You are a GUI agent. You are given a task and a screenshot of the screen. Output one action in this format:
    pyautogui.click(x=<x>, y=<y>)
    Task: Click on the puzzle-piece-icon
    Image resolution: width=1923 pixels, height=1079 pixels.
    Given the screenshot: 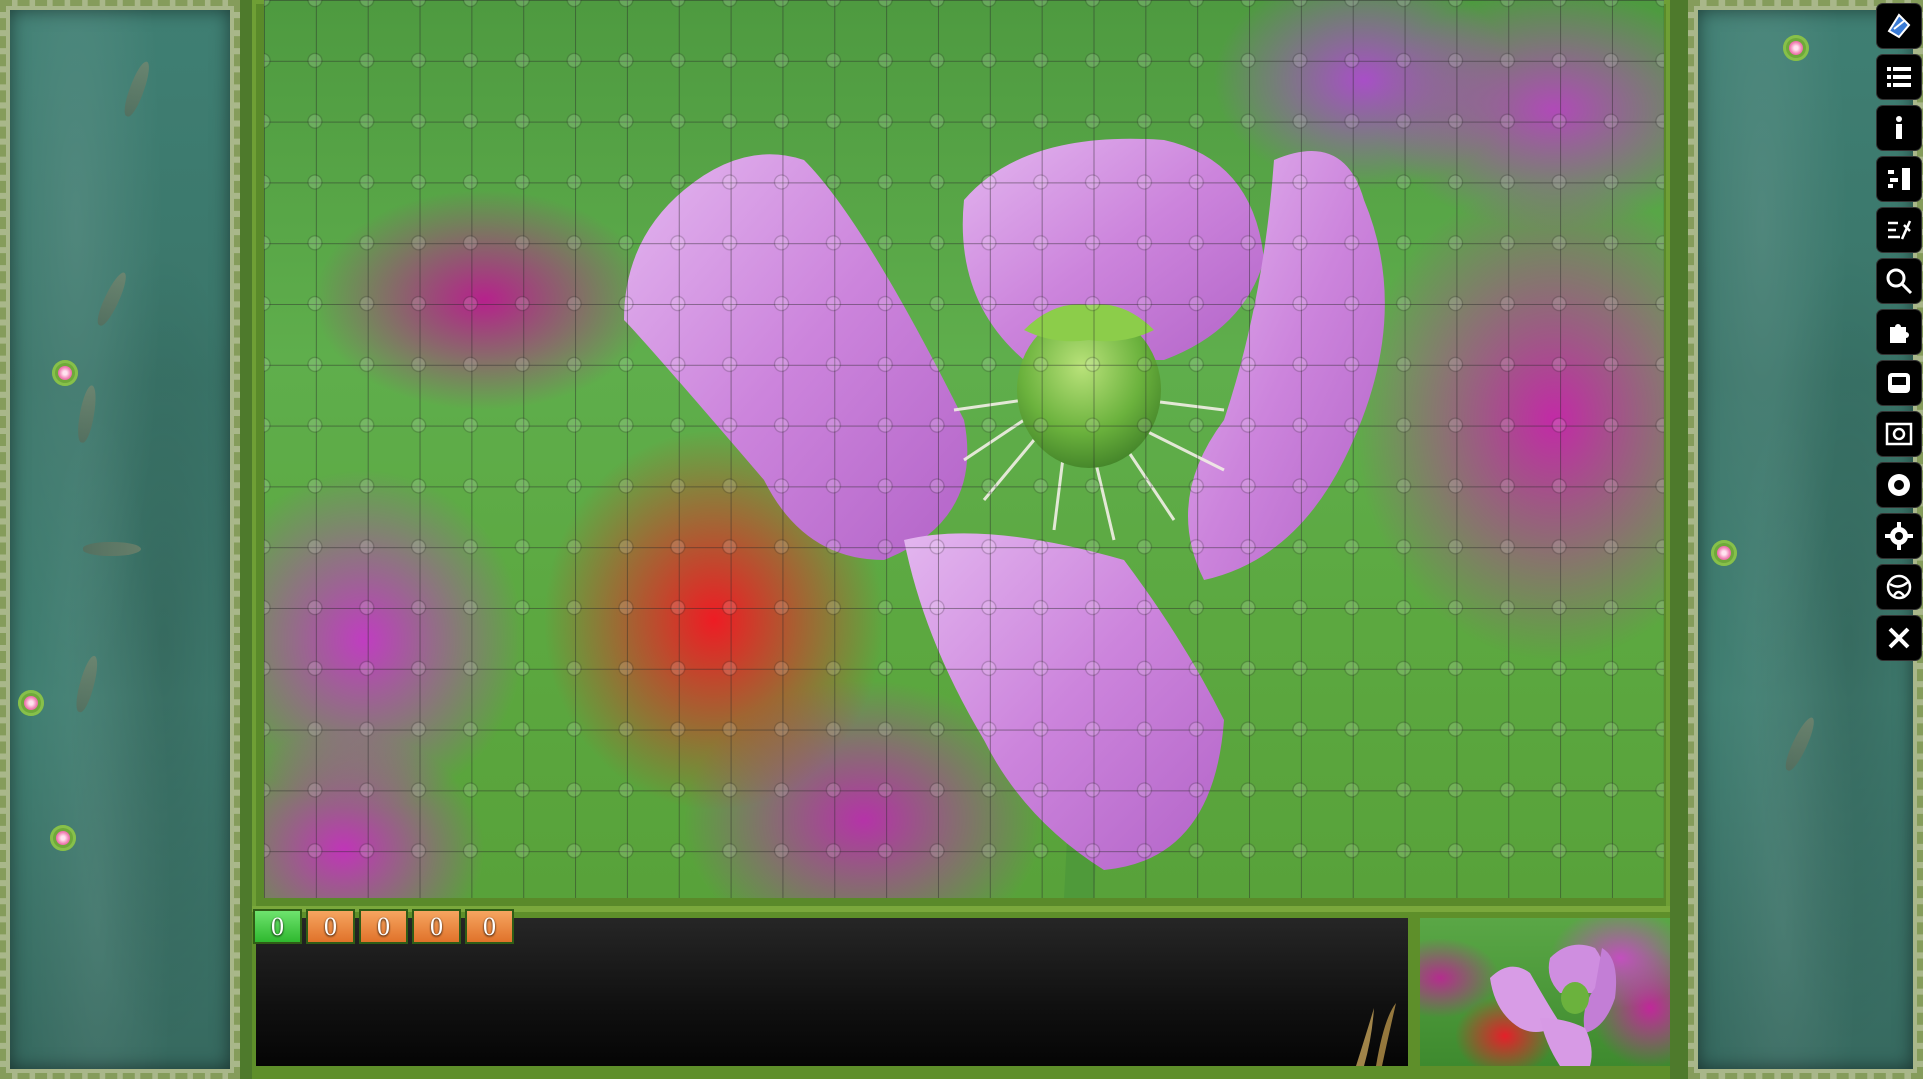 What is the action you would take?
    pyautogui.click(x=1899, y=332)
    